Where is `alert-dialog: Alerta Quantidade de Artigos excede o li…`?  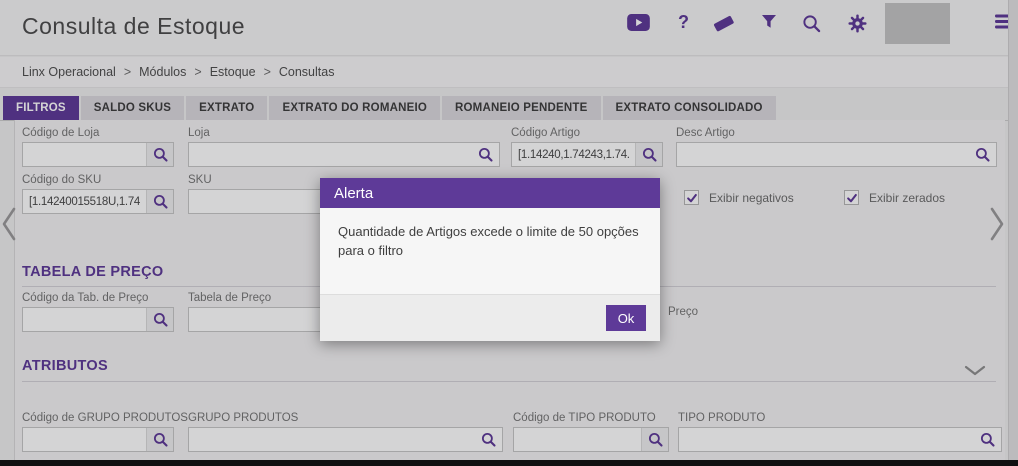 alert-dialog: Alerta Quantidade de Artigos excede o li… is located at coordinates (490, 259).